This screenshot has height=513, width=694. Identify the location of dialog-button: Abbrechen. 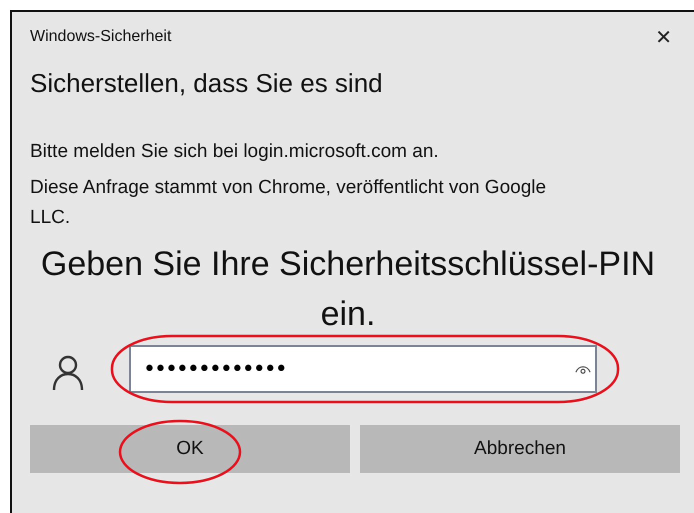
(520, 449).